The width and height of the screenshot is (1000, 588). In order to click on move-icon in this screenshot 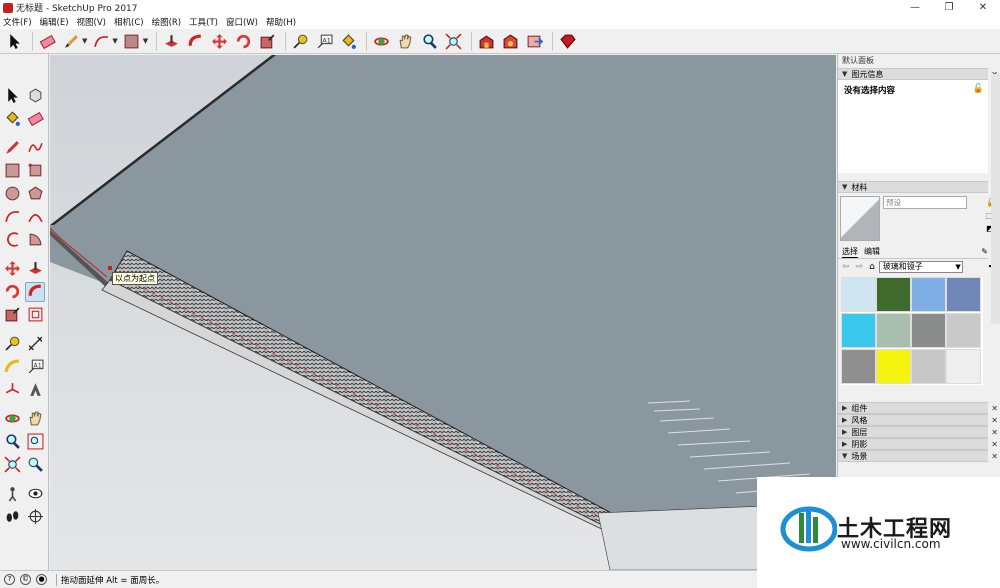, I will do `click(12, 269)`.